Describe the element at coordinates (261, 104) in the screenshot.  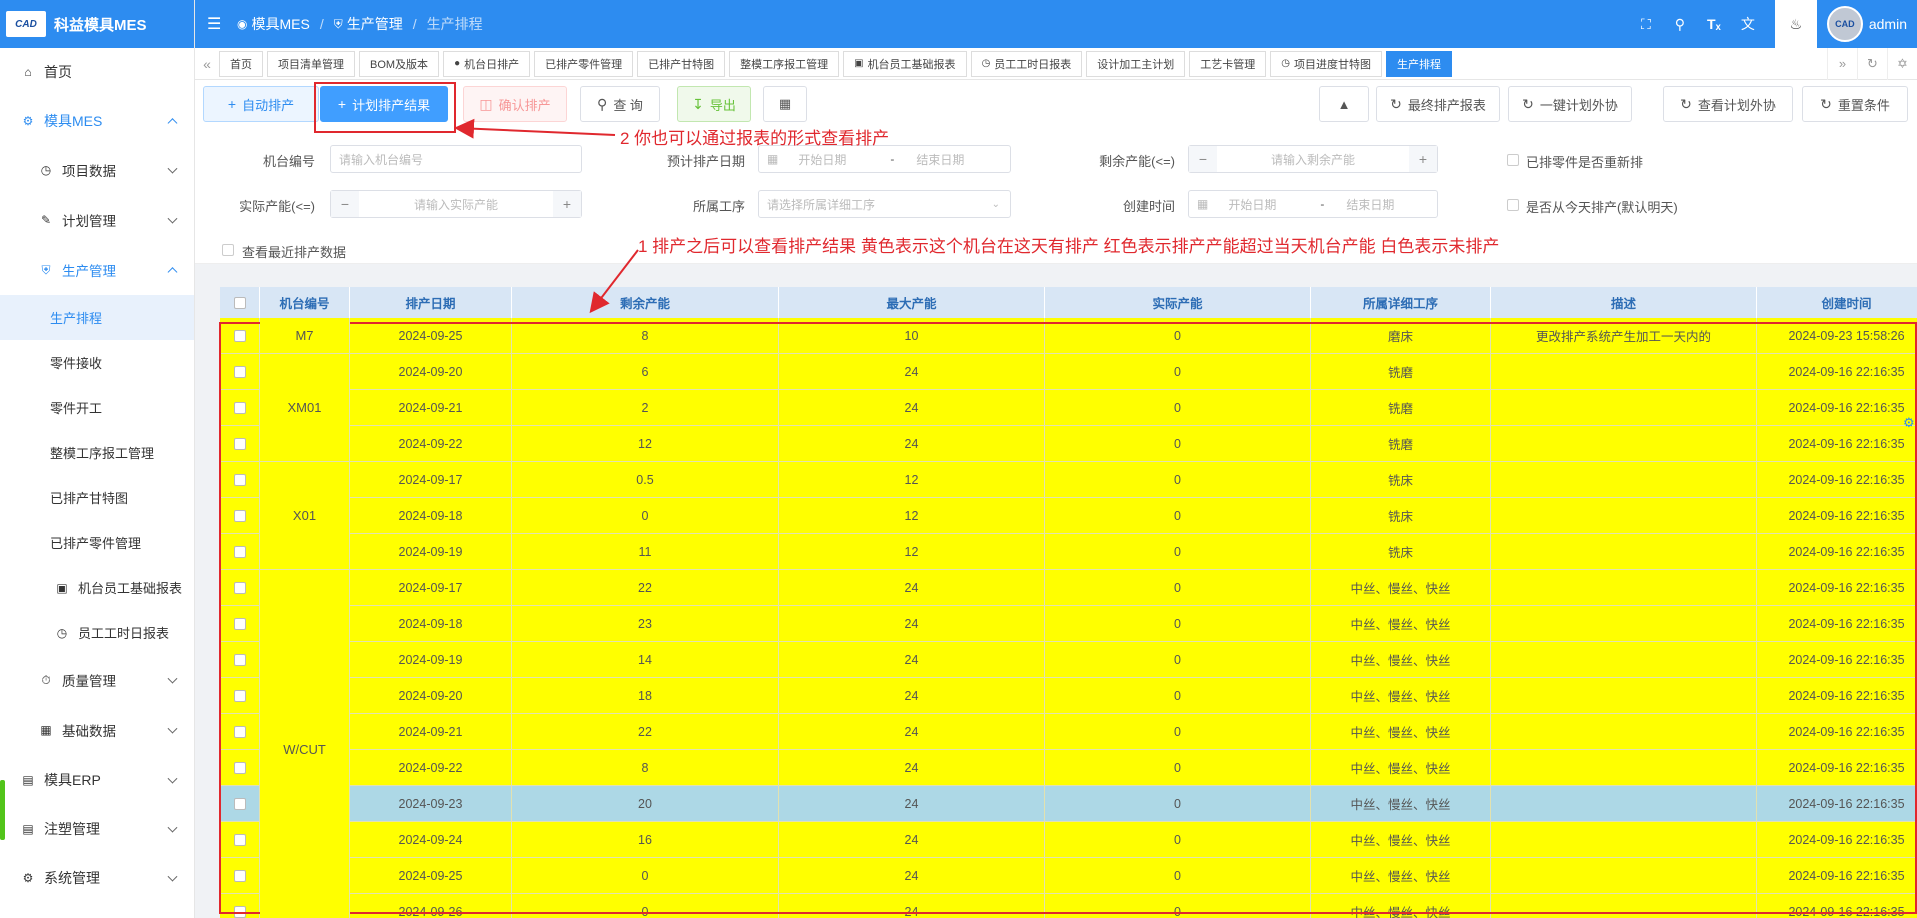
I see `auto-schedule-button: + 自动排产` at that location.